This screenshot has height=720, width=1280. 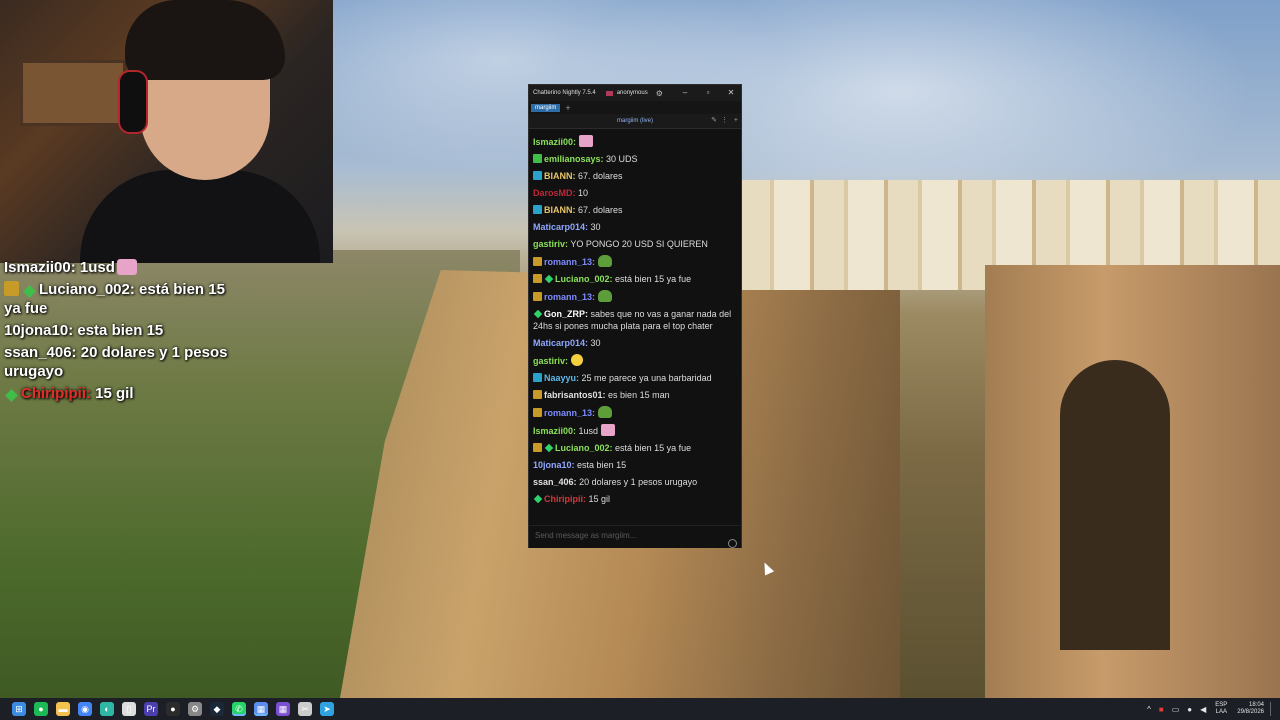 I want to click on lang-layout: LAA, so click(x=1221, y=712).